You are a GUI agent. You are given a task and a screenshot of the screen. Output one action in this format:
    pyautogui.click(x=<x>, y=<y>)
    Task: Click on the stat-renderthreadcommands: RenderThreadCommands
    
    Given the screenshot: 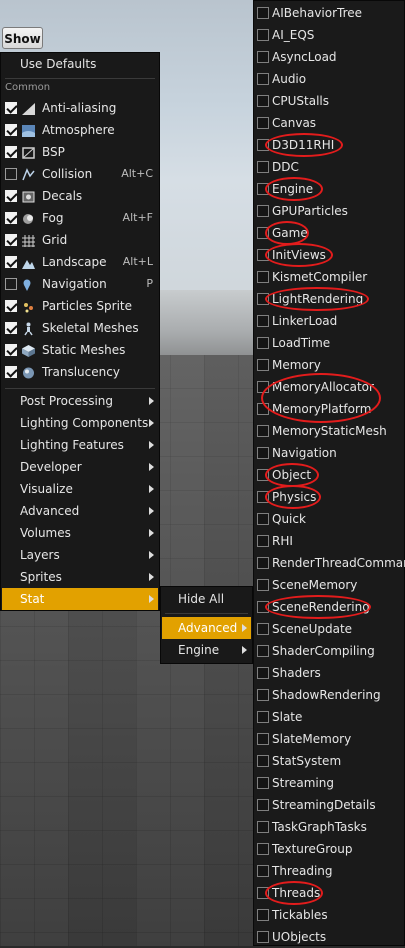 What is the action you would take?
    pyautogui.click(x=329, y=563)
    